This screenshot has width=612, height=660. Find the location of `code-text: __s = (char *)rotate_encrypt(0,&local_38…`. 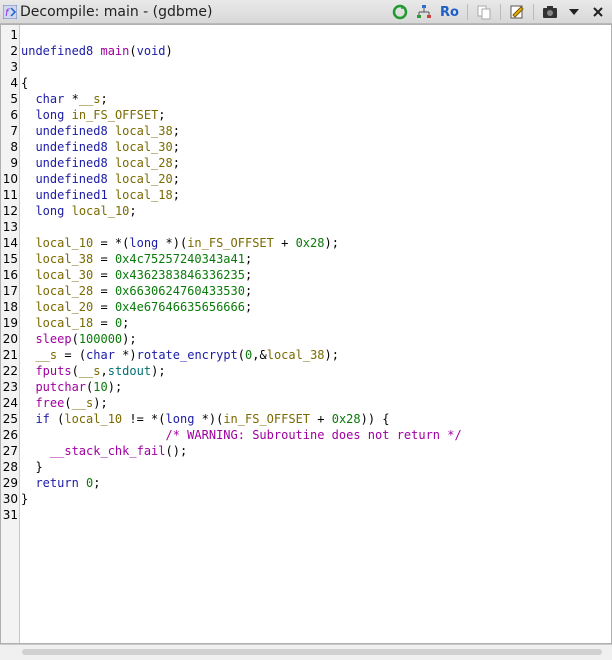

code-text: __s = (char *)rotate_encrypt(0,&local_38… is located at coordinates (180, 355).